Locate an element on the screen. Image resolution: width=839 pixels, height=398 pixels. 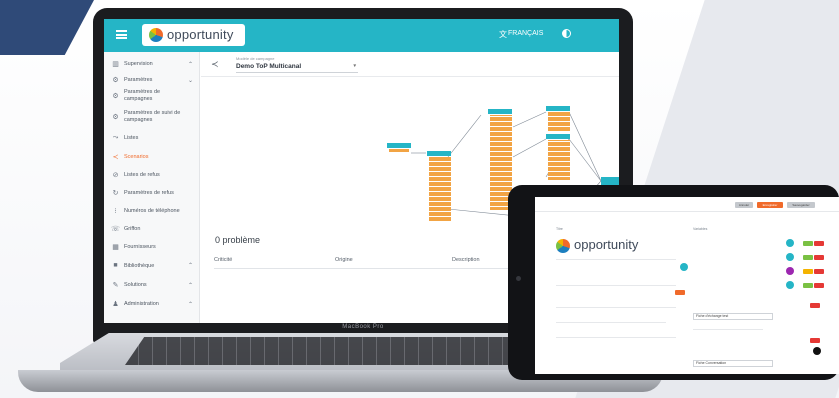
tablet-toggle is located at coordinates (680, 292).